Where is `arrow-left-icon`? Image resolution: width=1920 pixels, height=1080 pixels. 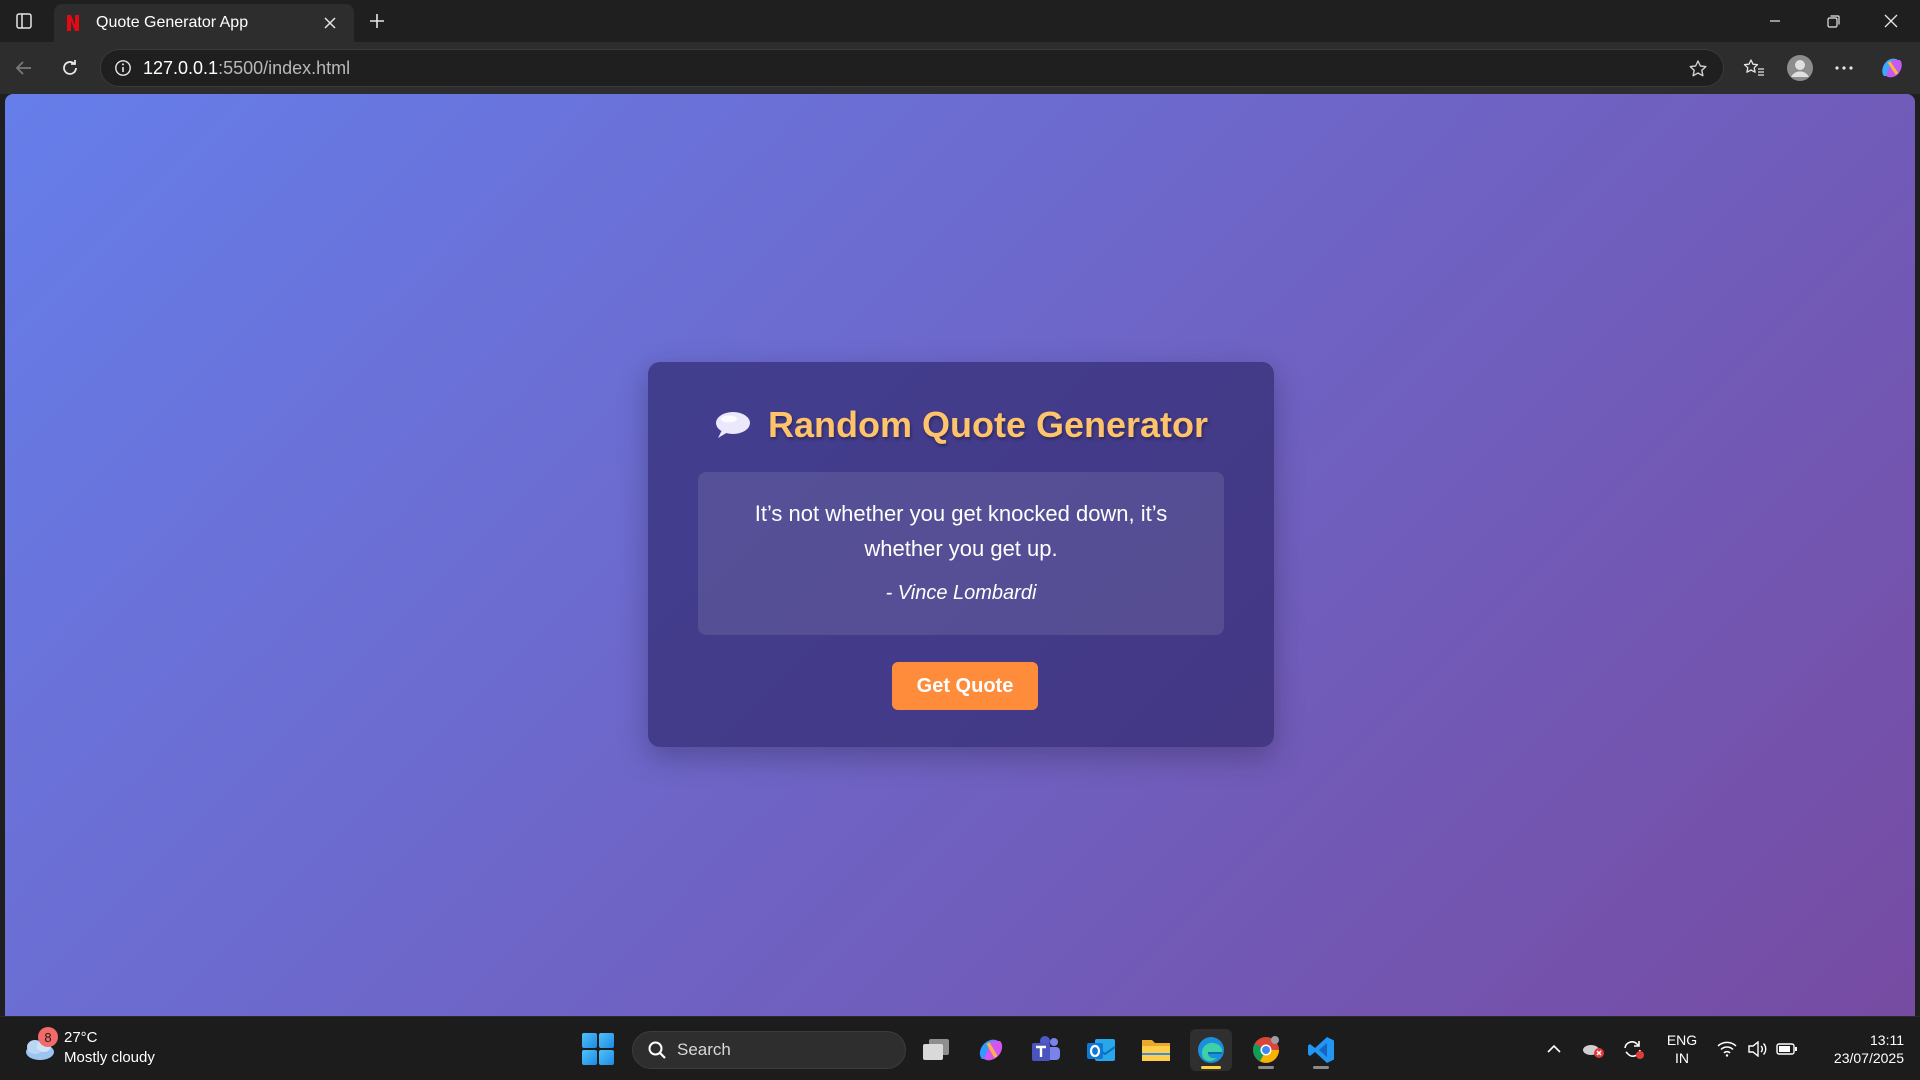 arrow-left-icon is located at coordinates (23, 68).